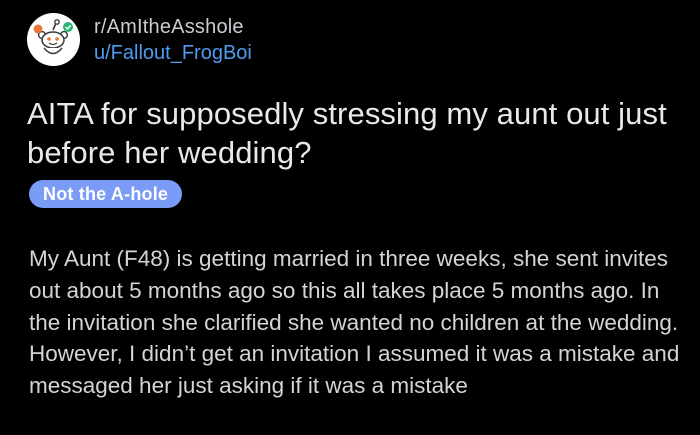 This screenshot has height=435, width=700. I want to click on reddit-snoo-avatar-icon, so click(53, 39).